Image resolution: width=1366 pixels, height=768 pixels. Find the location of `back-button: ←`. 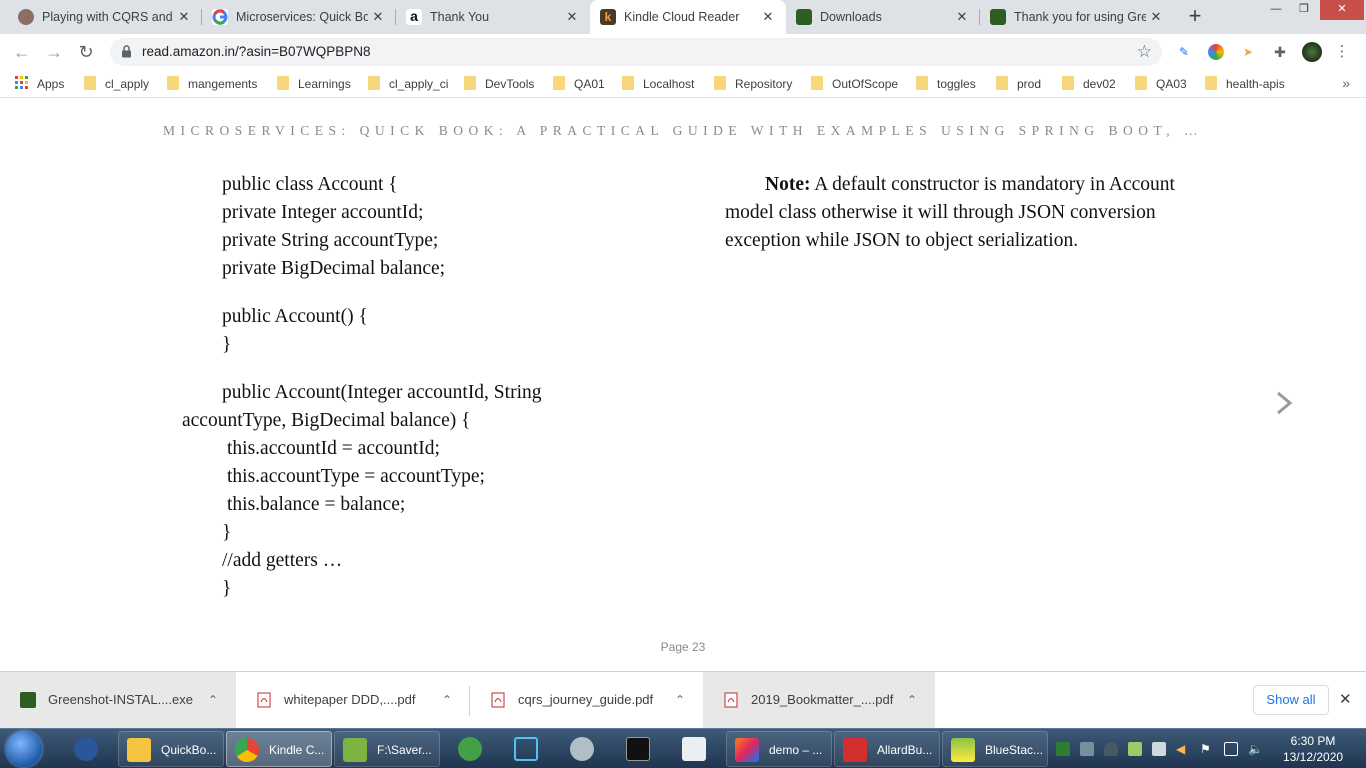

back-button: ← is located at coordinates (22, 52).